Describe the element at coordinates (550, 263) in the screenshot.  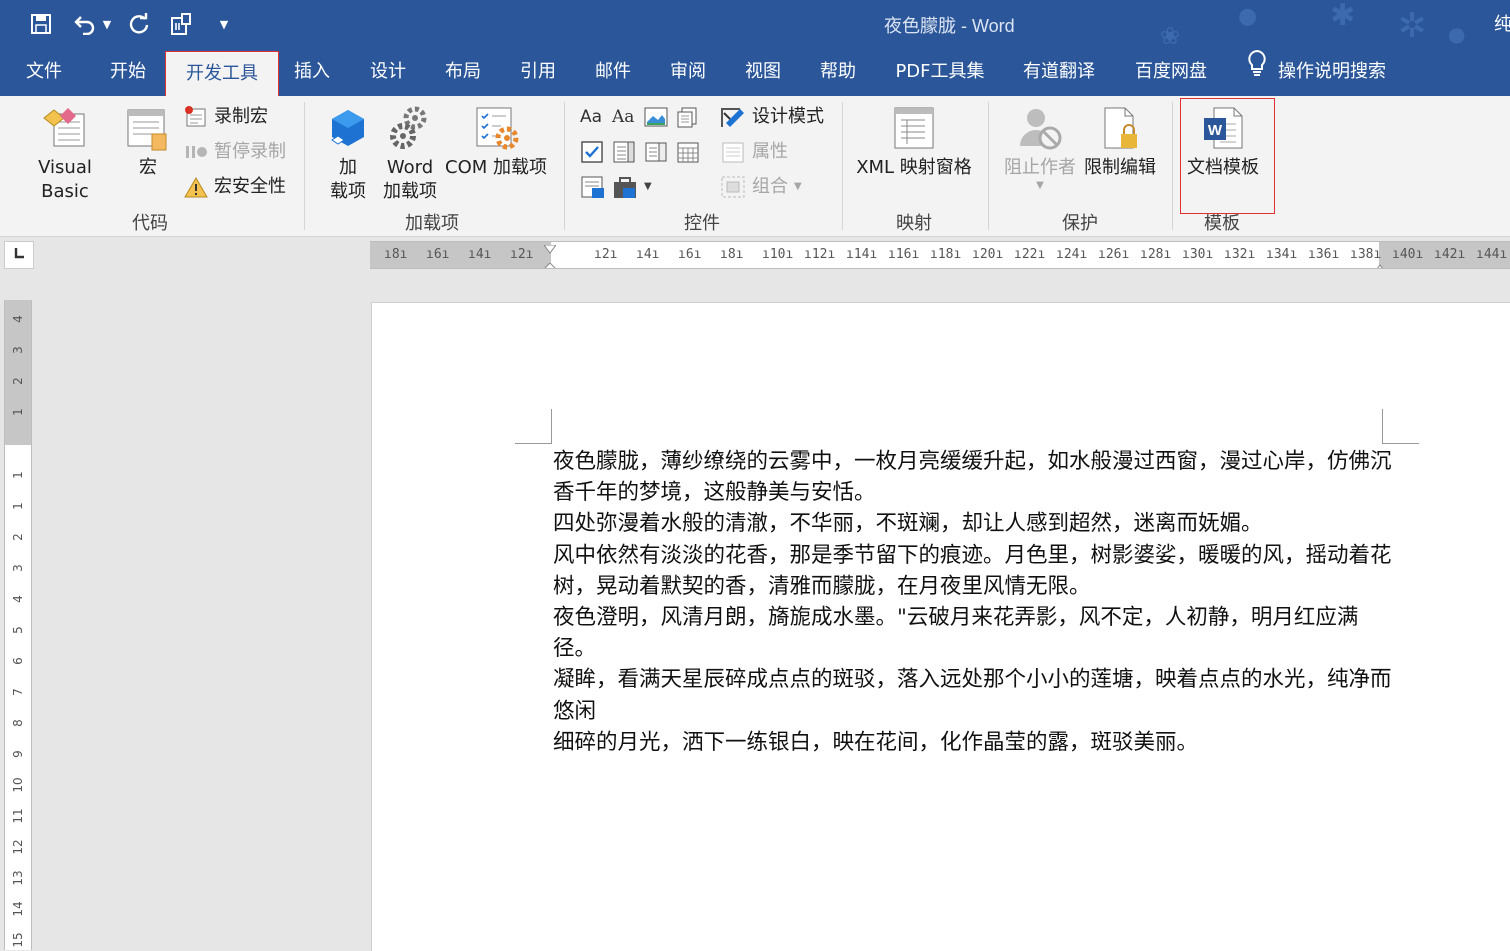
I see `hanging-indent-marker` at that location.